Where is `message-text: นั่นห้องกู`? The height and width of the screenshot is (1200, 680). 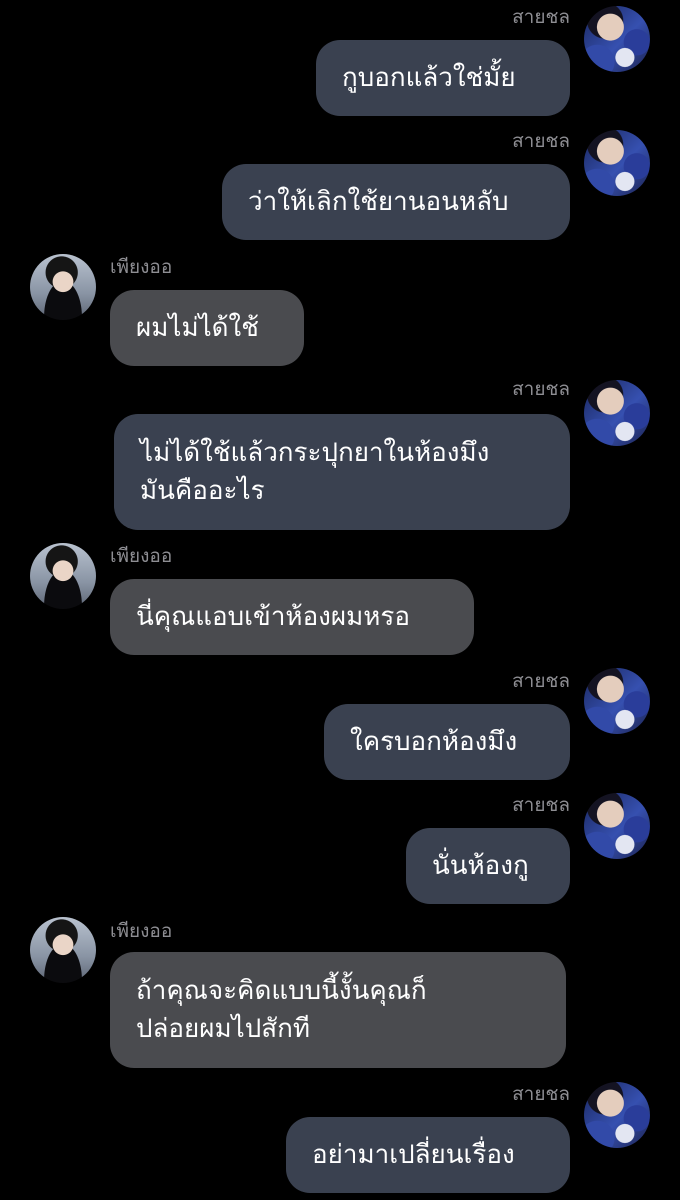
message-text: นั่นห้องกู is located at coordinates (480, 866).